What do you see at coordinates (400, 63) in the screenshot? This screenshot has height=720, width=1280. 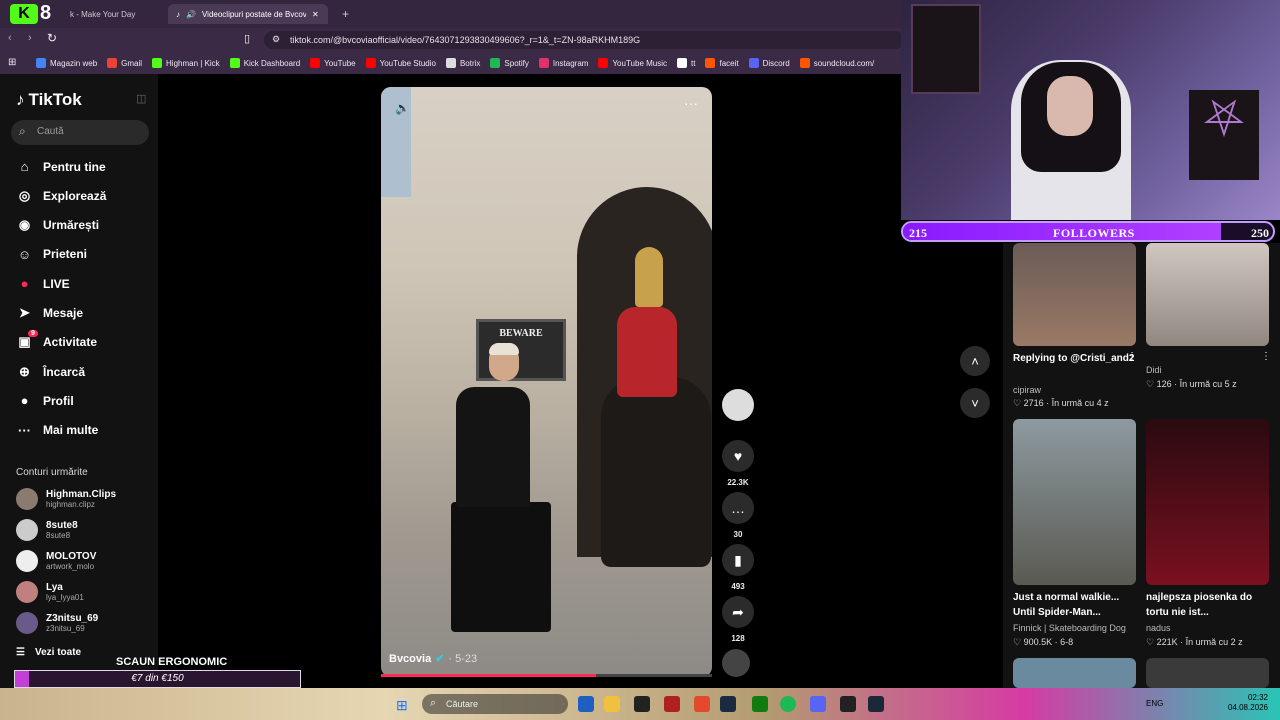 I see `bookmark-item: YouTube Studio` at bounding box center [400, 63].